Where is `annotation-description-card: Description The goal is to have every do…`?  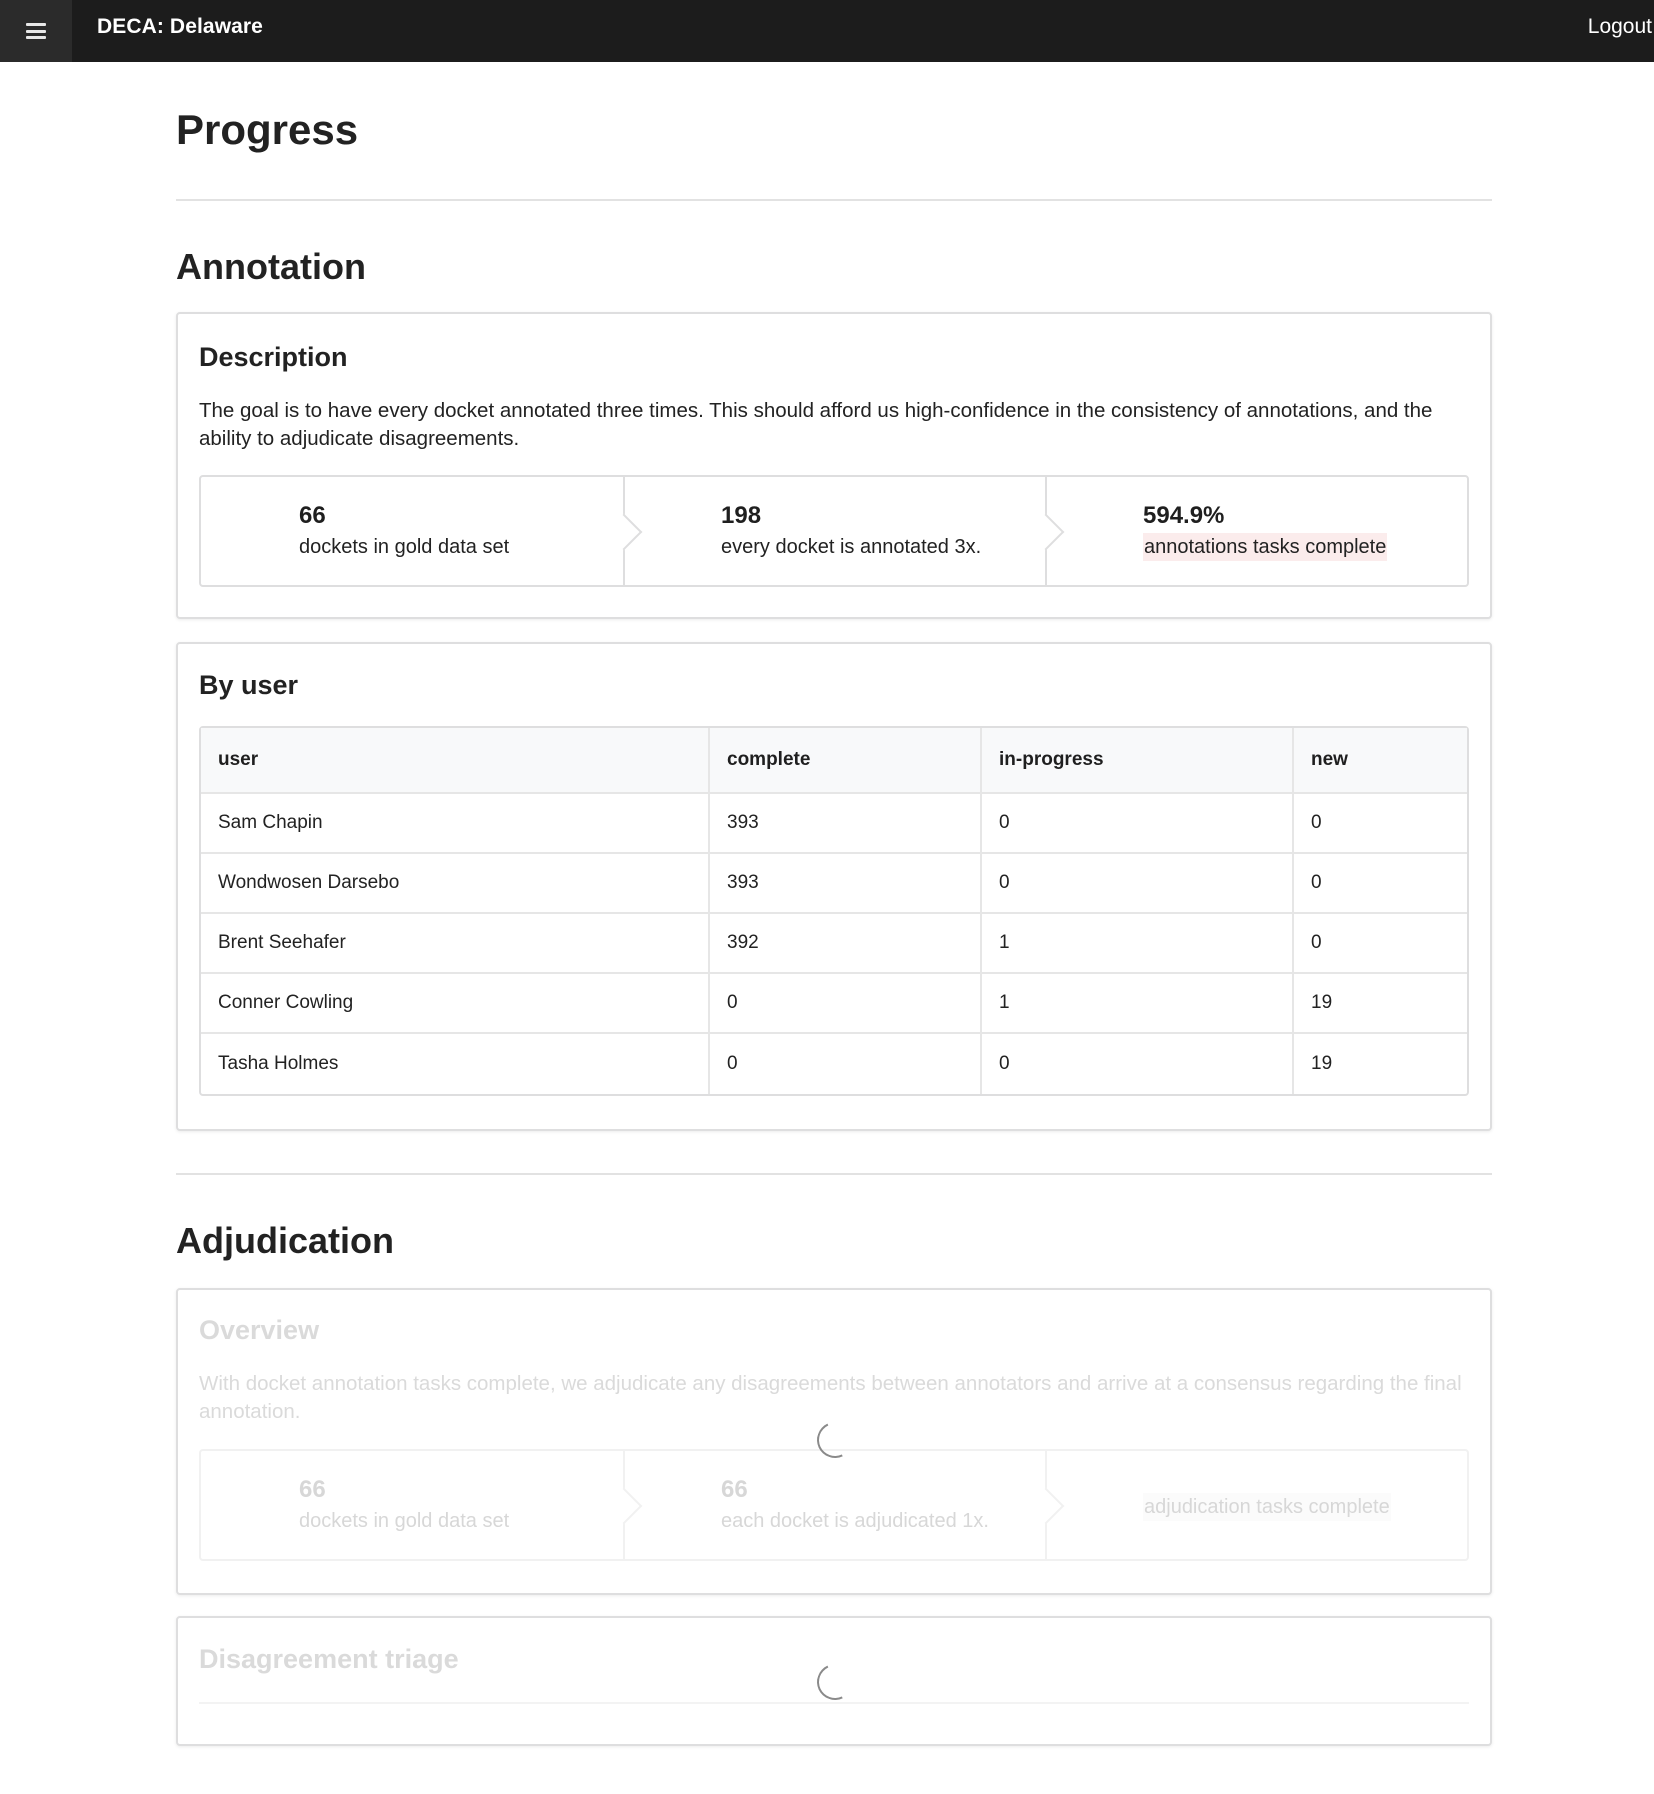
annotation-description-card: Description The goal is to have every do… is located at coordinates (834, 465).